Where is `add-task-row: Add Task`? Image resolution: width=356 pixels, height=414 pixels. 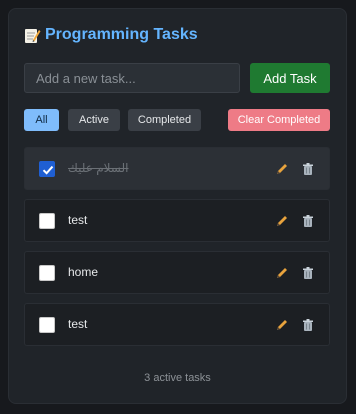 add-task-row: Add Task is located at coordinates (177, 78).